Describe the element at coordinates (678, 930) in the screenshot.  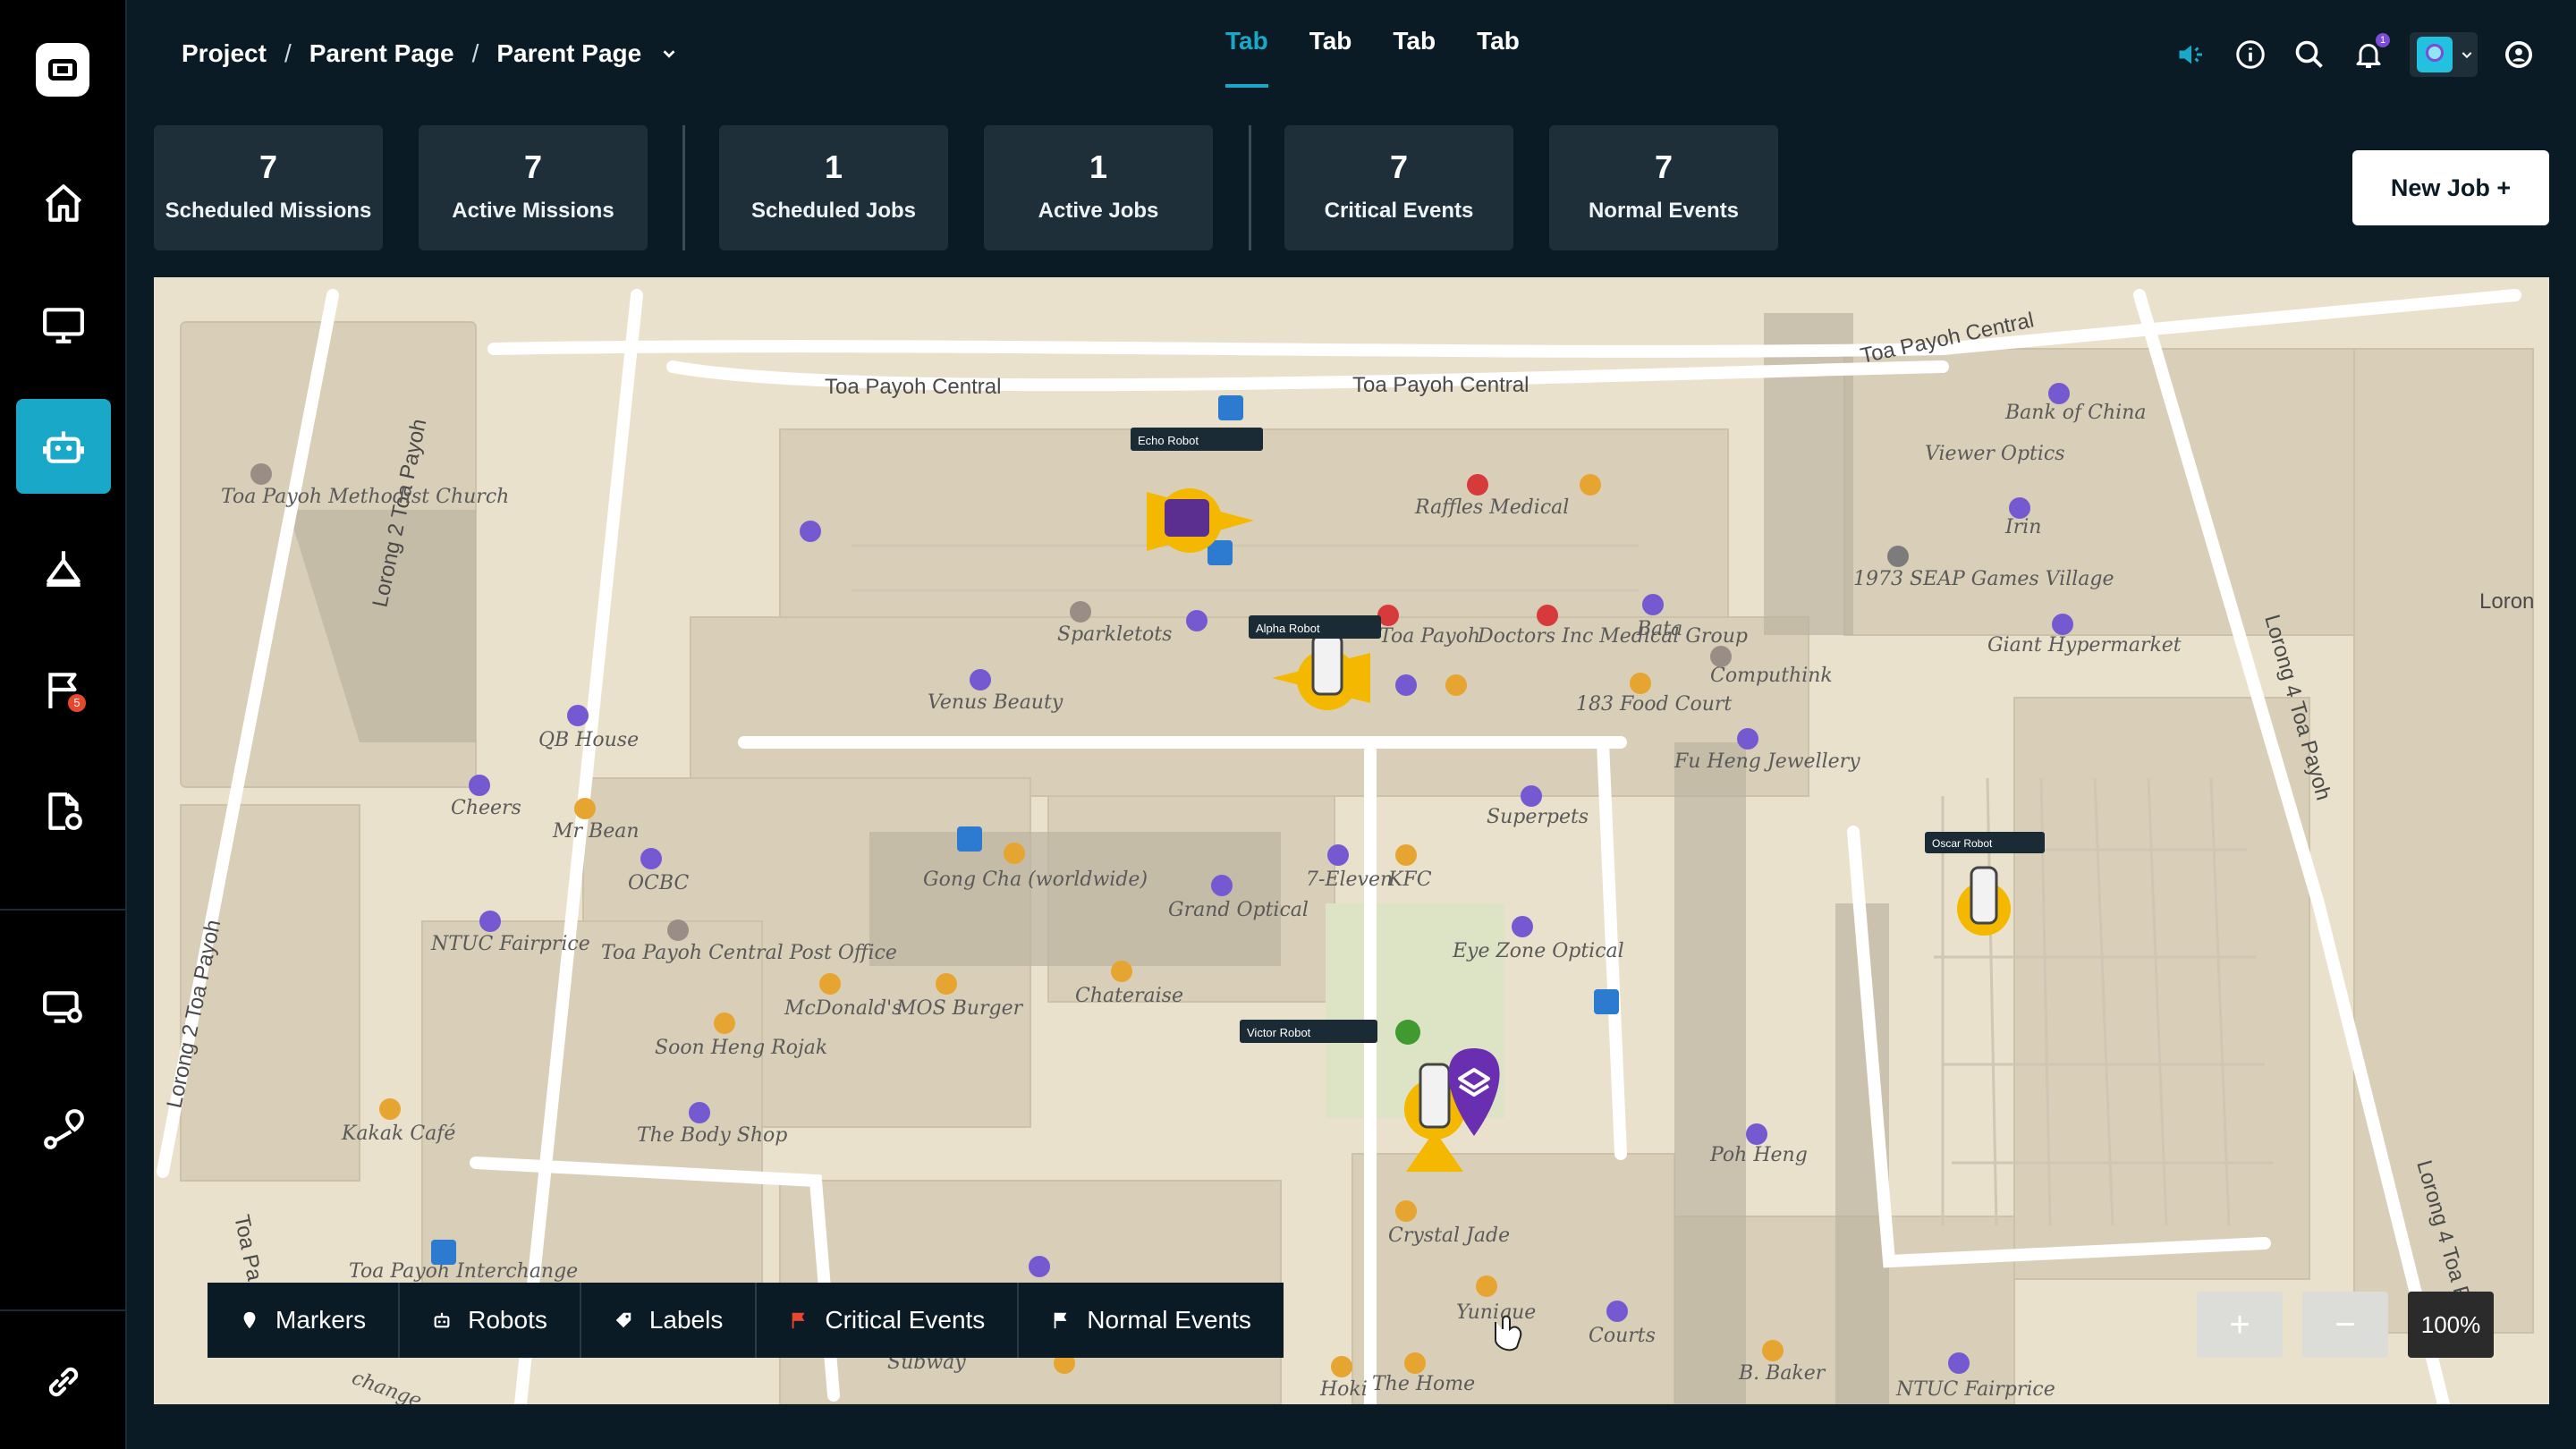
I see `post-office-icon` at that location.